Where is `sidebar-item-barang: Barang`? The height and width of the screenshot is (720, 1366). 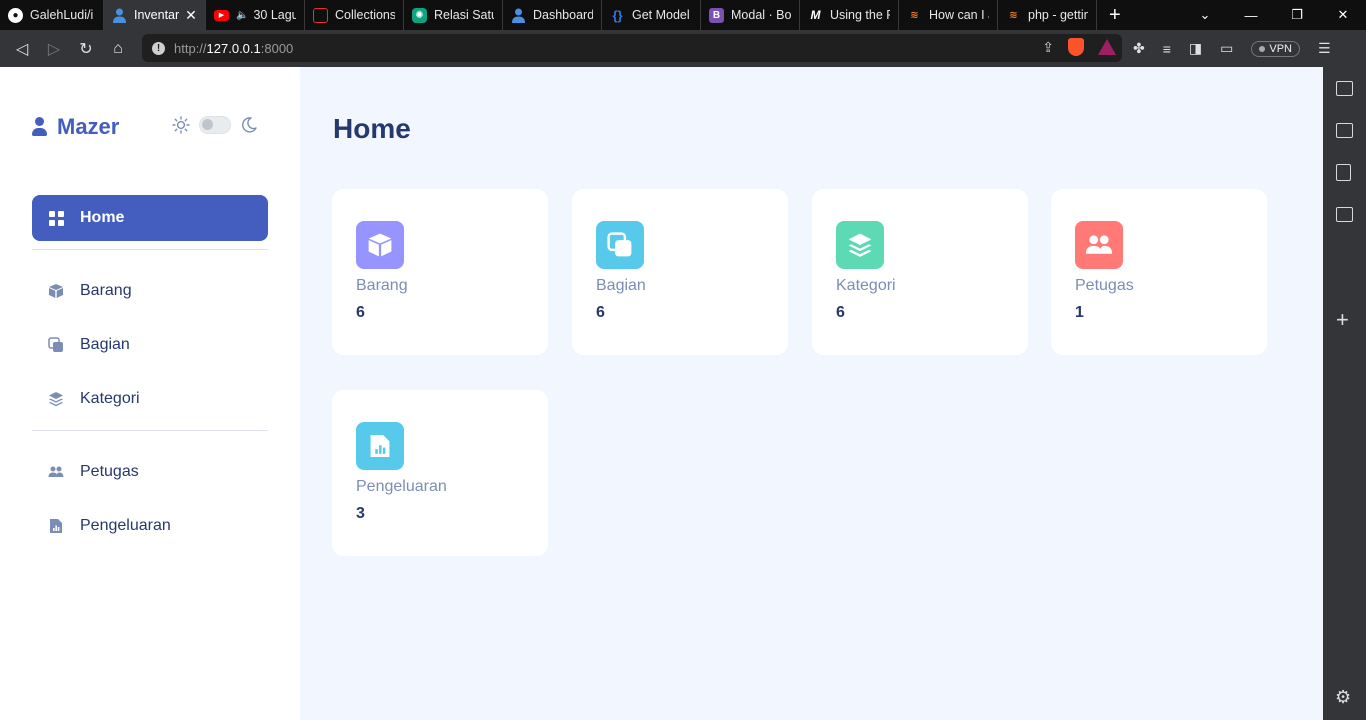
sidebar-item-barang: Barang is located at coordinates (150, 291).